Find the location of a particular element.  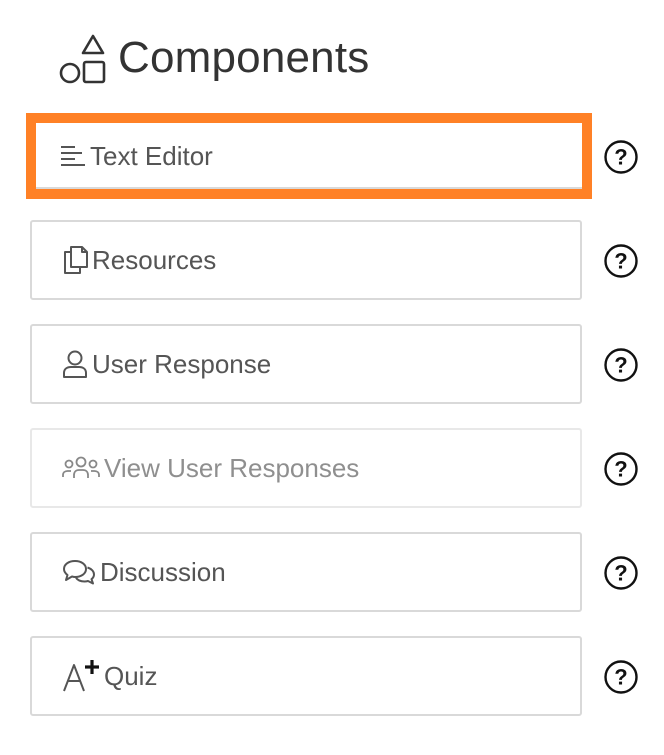

page-title: Components is located at coordinates (244, 57).